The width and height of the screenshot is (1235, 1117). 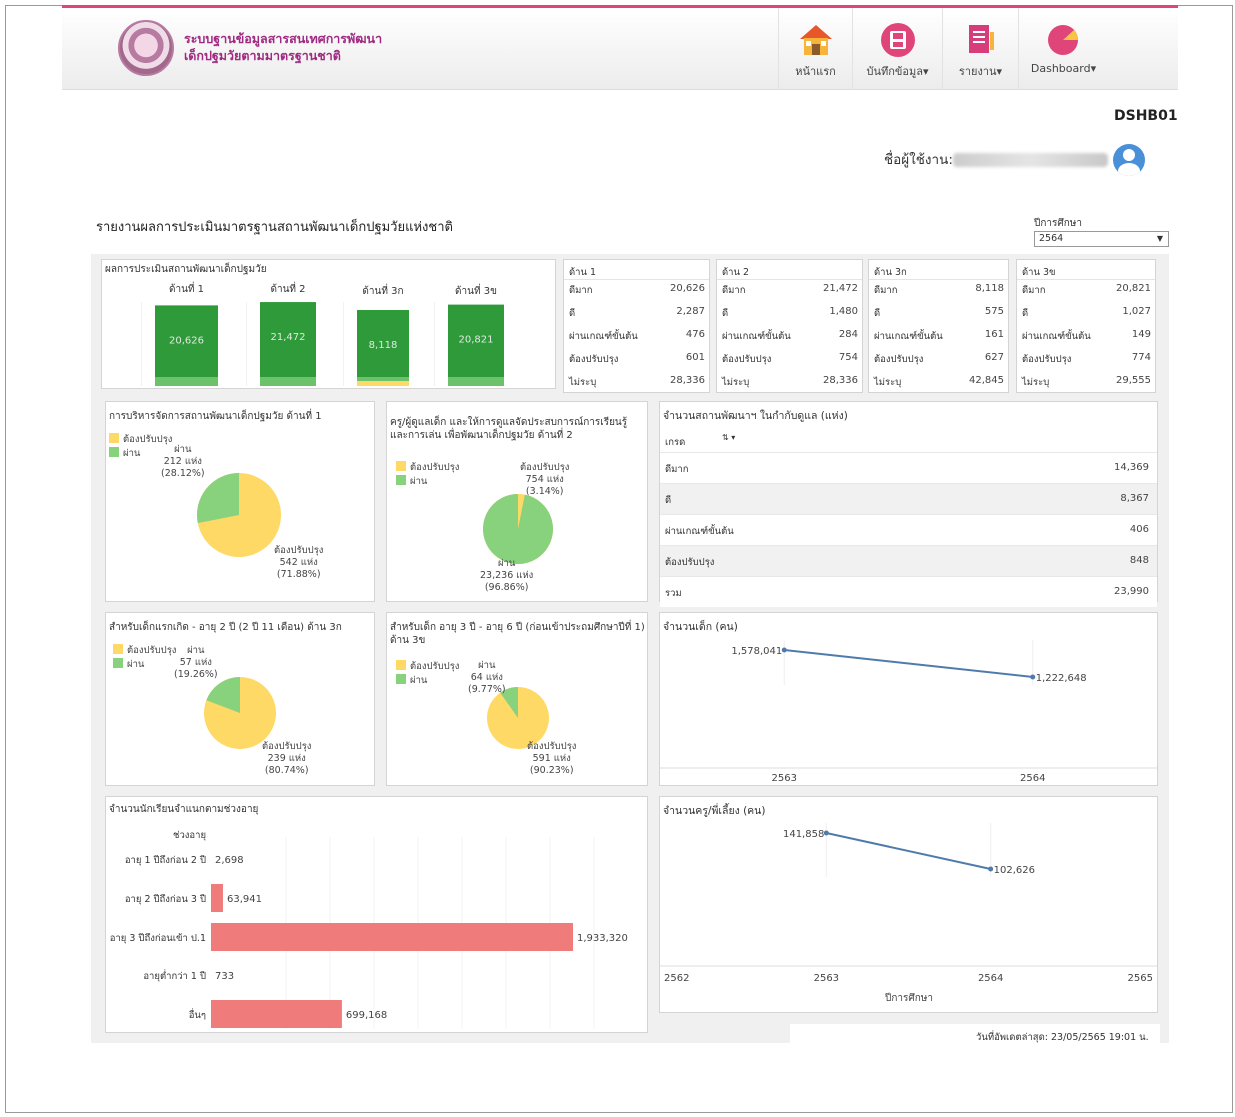 What do you see at coordinates (288, 337) in the screenshot?
I see `assessment-bar-value: 21,472` at bounding box center [288, 337].